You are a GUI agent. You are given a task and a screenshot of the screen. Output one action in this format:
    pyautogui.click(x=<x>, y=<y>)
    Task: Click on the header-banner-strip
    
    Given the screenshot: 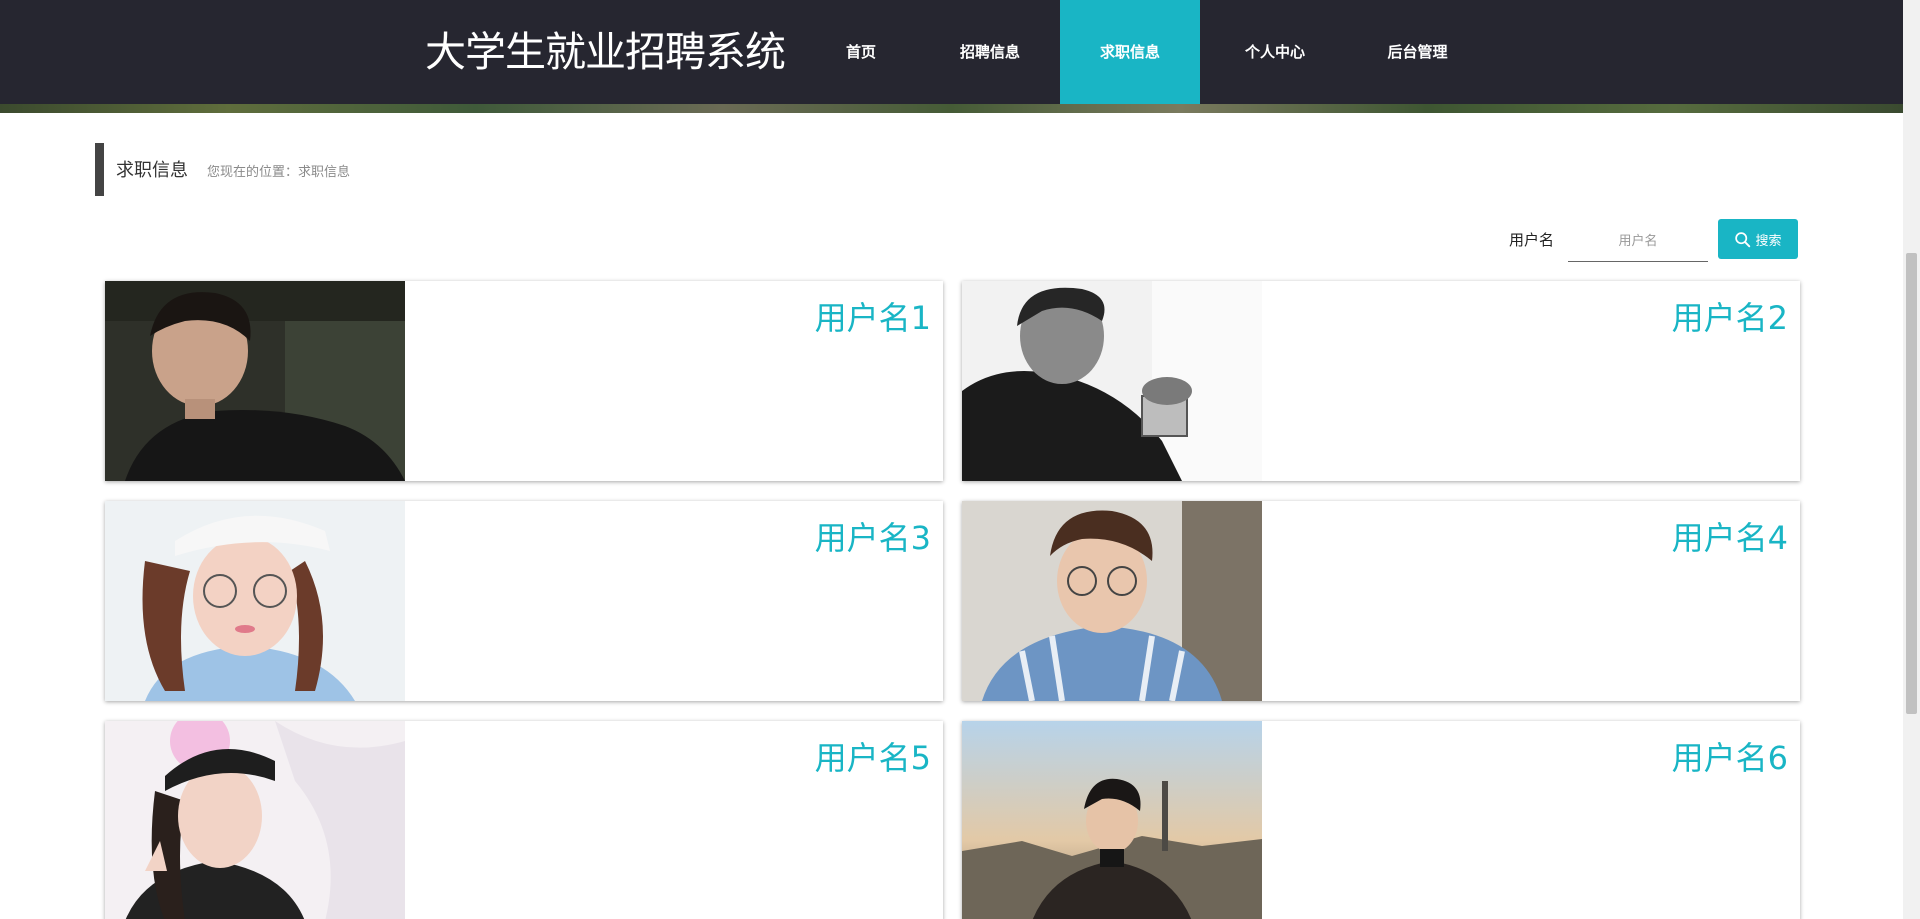 What is the action you would take?
    pyautogui.click(x=951, y=108)
    